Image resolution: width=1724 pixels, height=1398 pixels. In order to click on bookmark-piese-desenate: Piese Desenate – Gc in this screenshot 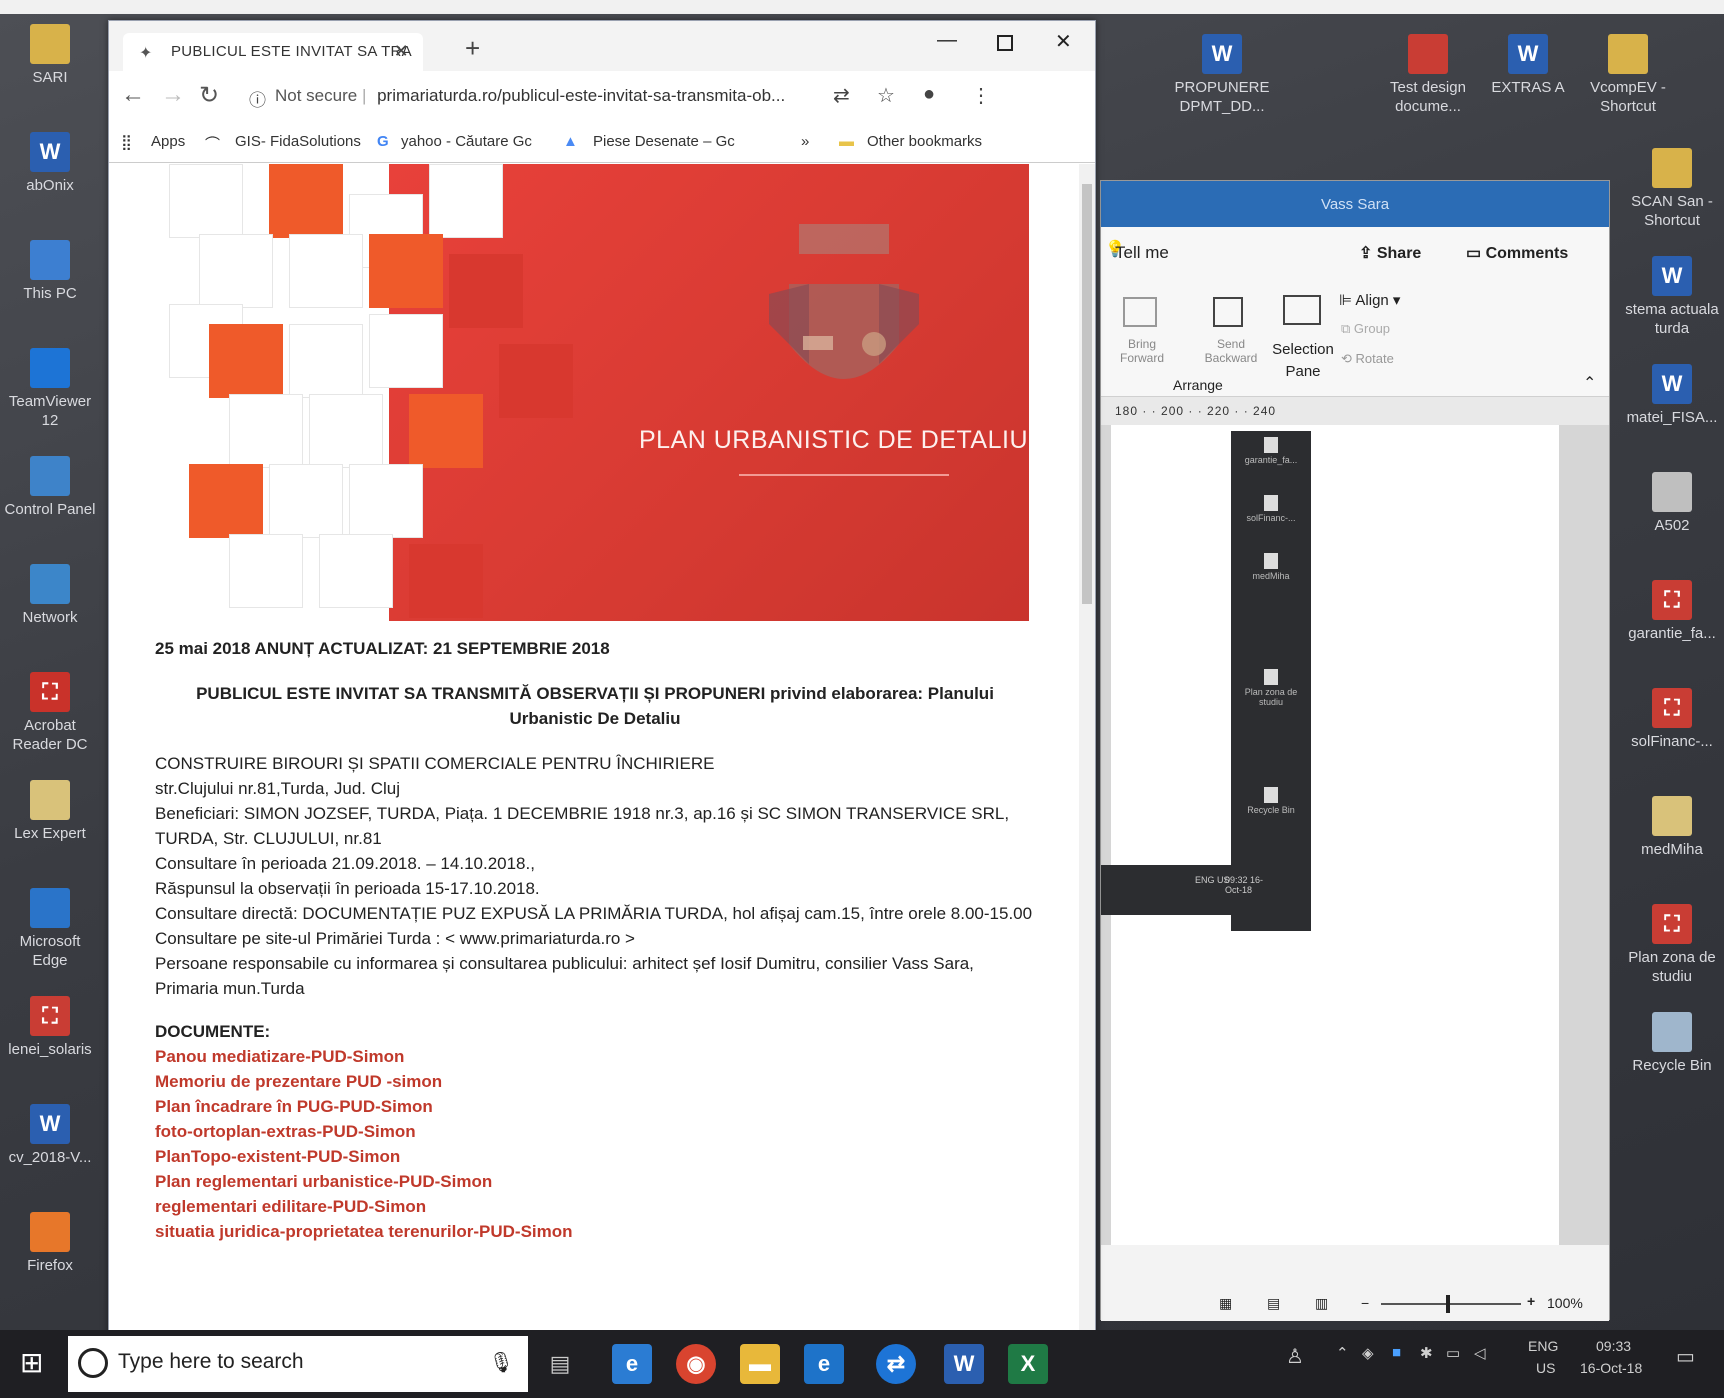, I will do `click(664, 141)`.